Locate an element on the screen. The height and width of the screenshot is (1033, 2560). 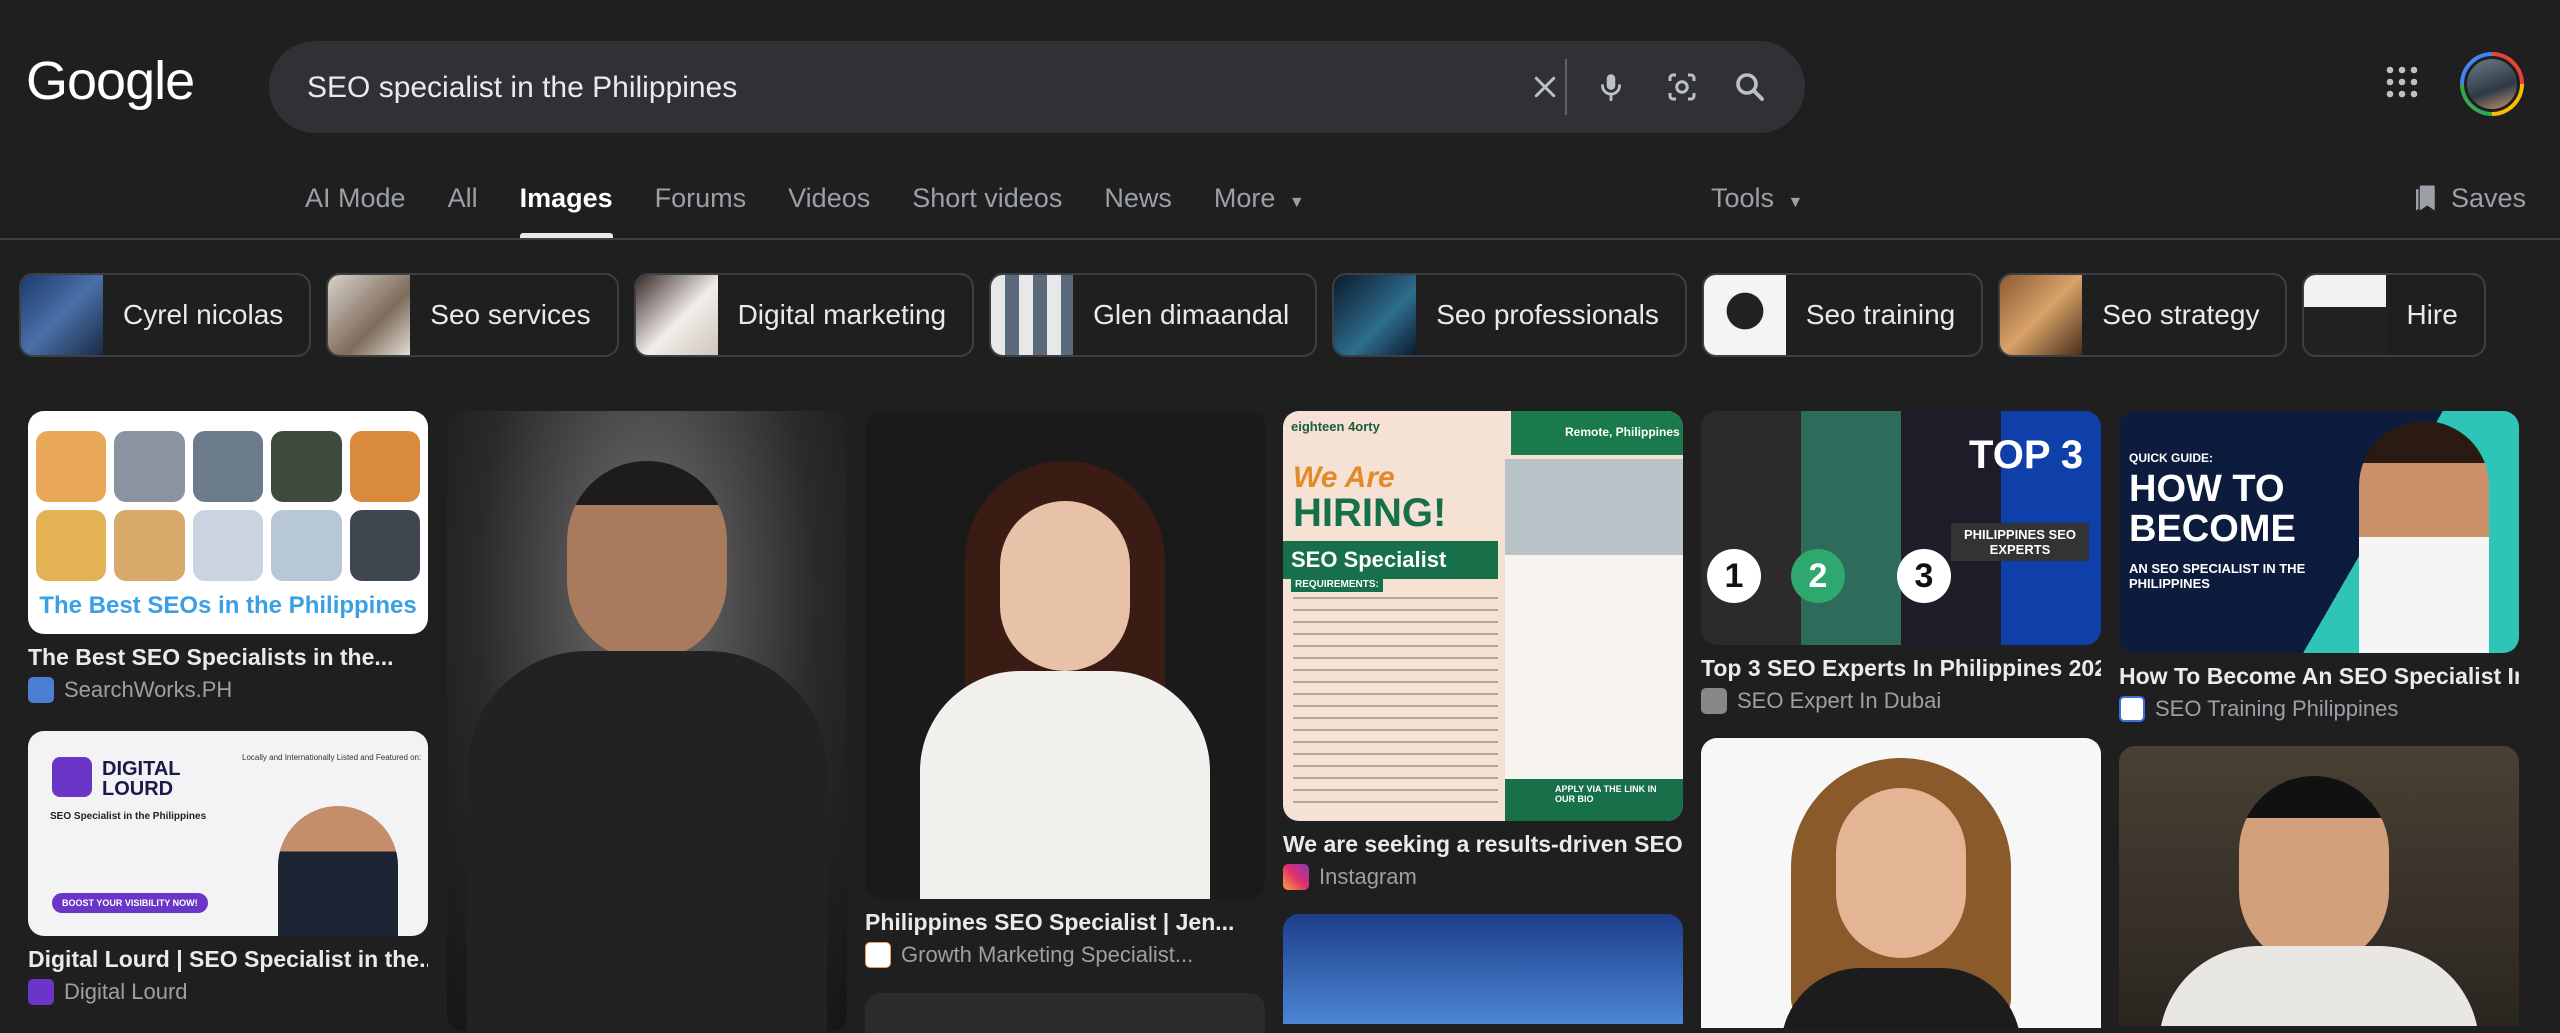
search-icon is located at coordinates (1750, 87).